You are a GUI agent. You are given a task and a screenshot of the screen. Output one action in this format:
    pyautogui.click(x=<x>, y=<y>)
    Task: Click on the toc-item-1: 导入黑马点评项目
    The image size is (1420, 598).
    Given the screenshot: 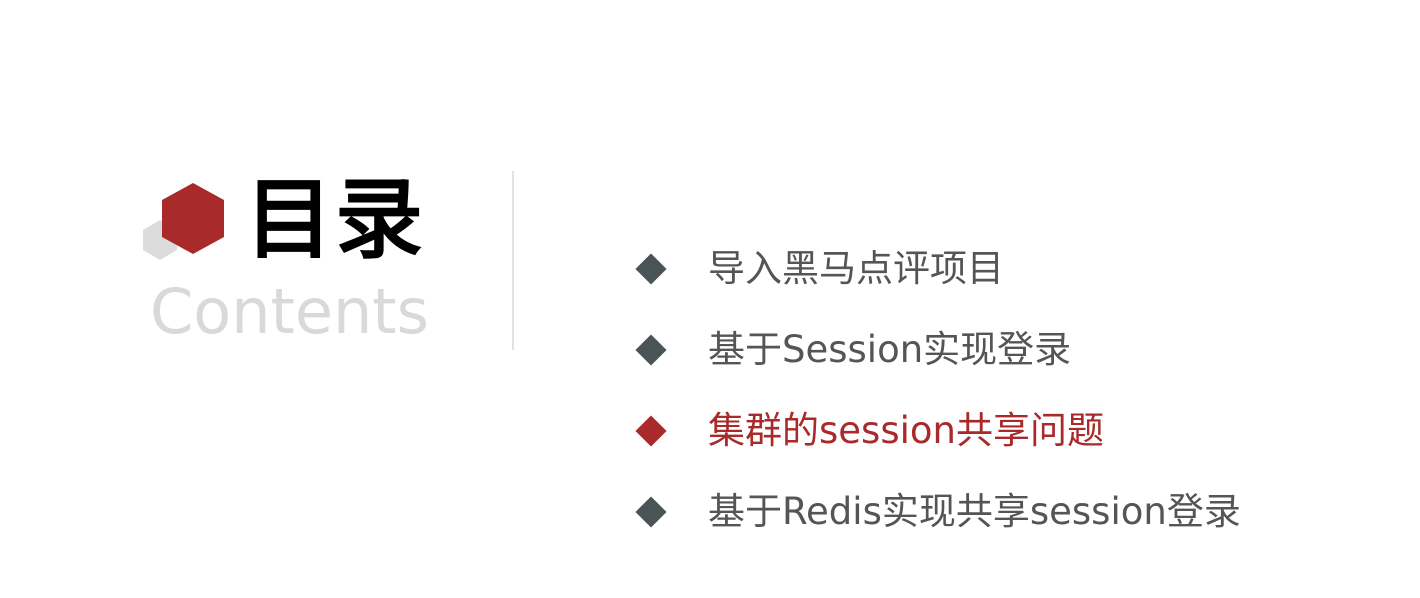 What is the action you would take?
    pyautogui.click(x=937, y=268)
    